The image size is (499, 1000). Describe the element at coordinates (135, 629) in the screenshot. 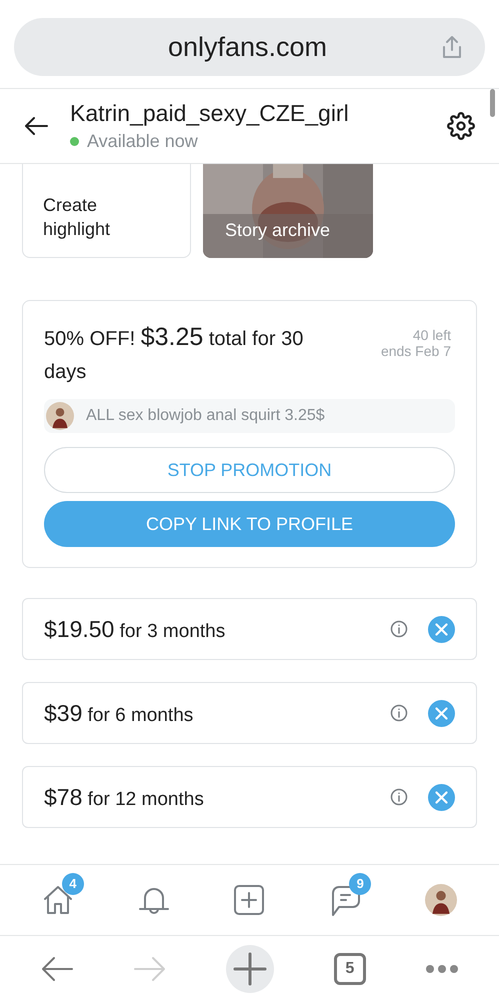

I see `bundle-price: $19.50 for 3 months` at that location.